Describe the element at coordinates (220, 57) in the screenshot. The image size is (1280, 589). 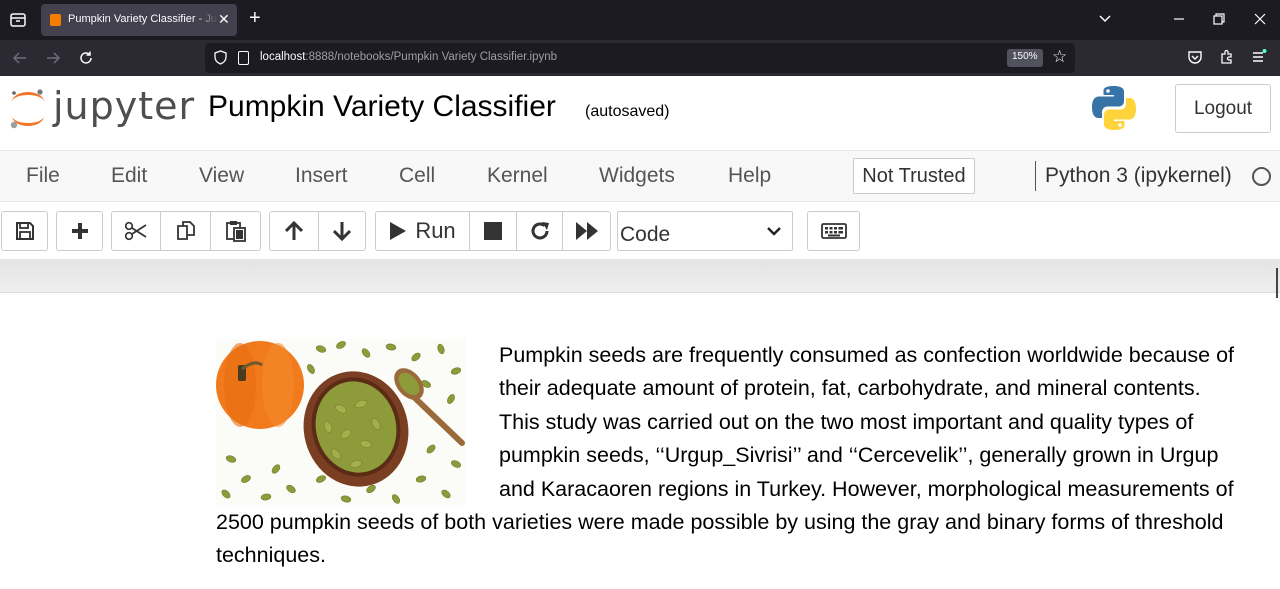
I see `tracking-shield-icon` at that location.